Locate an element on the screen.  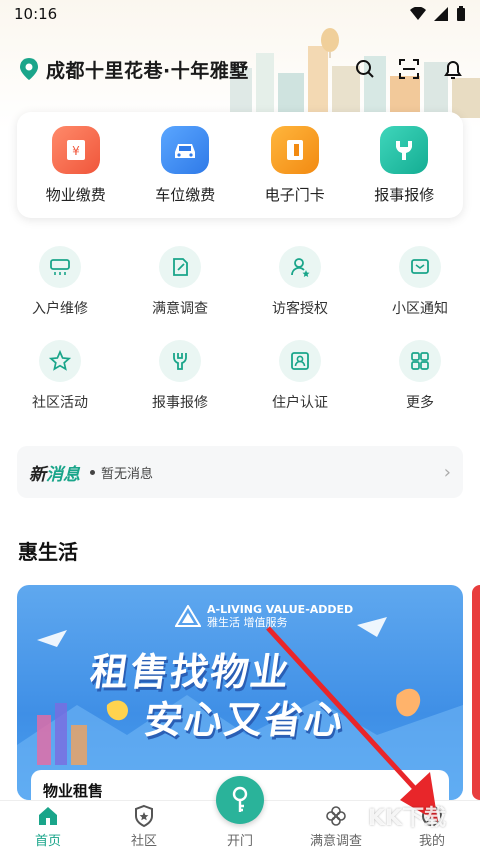
brand-text: A-LIVING VALUE-ADDED 雅生活 增值服务 is located at coordinates (280, 616).